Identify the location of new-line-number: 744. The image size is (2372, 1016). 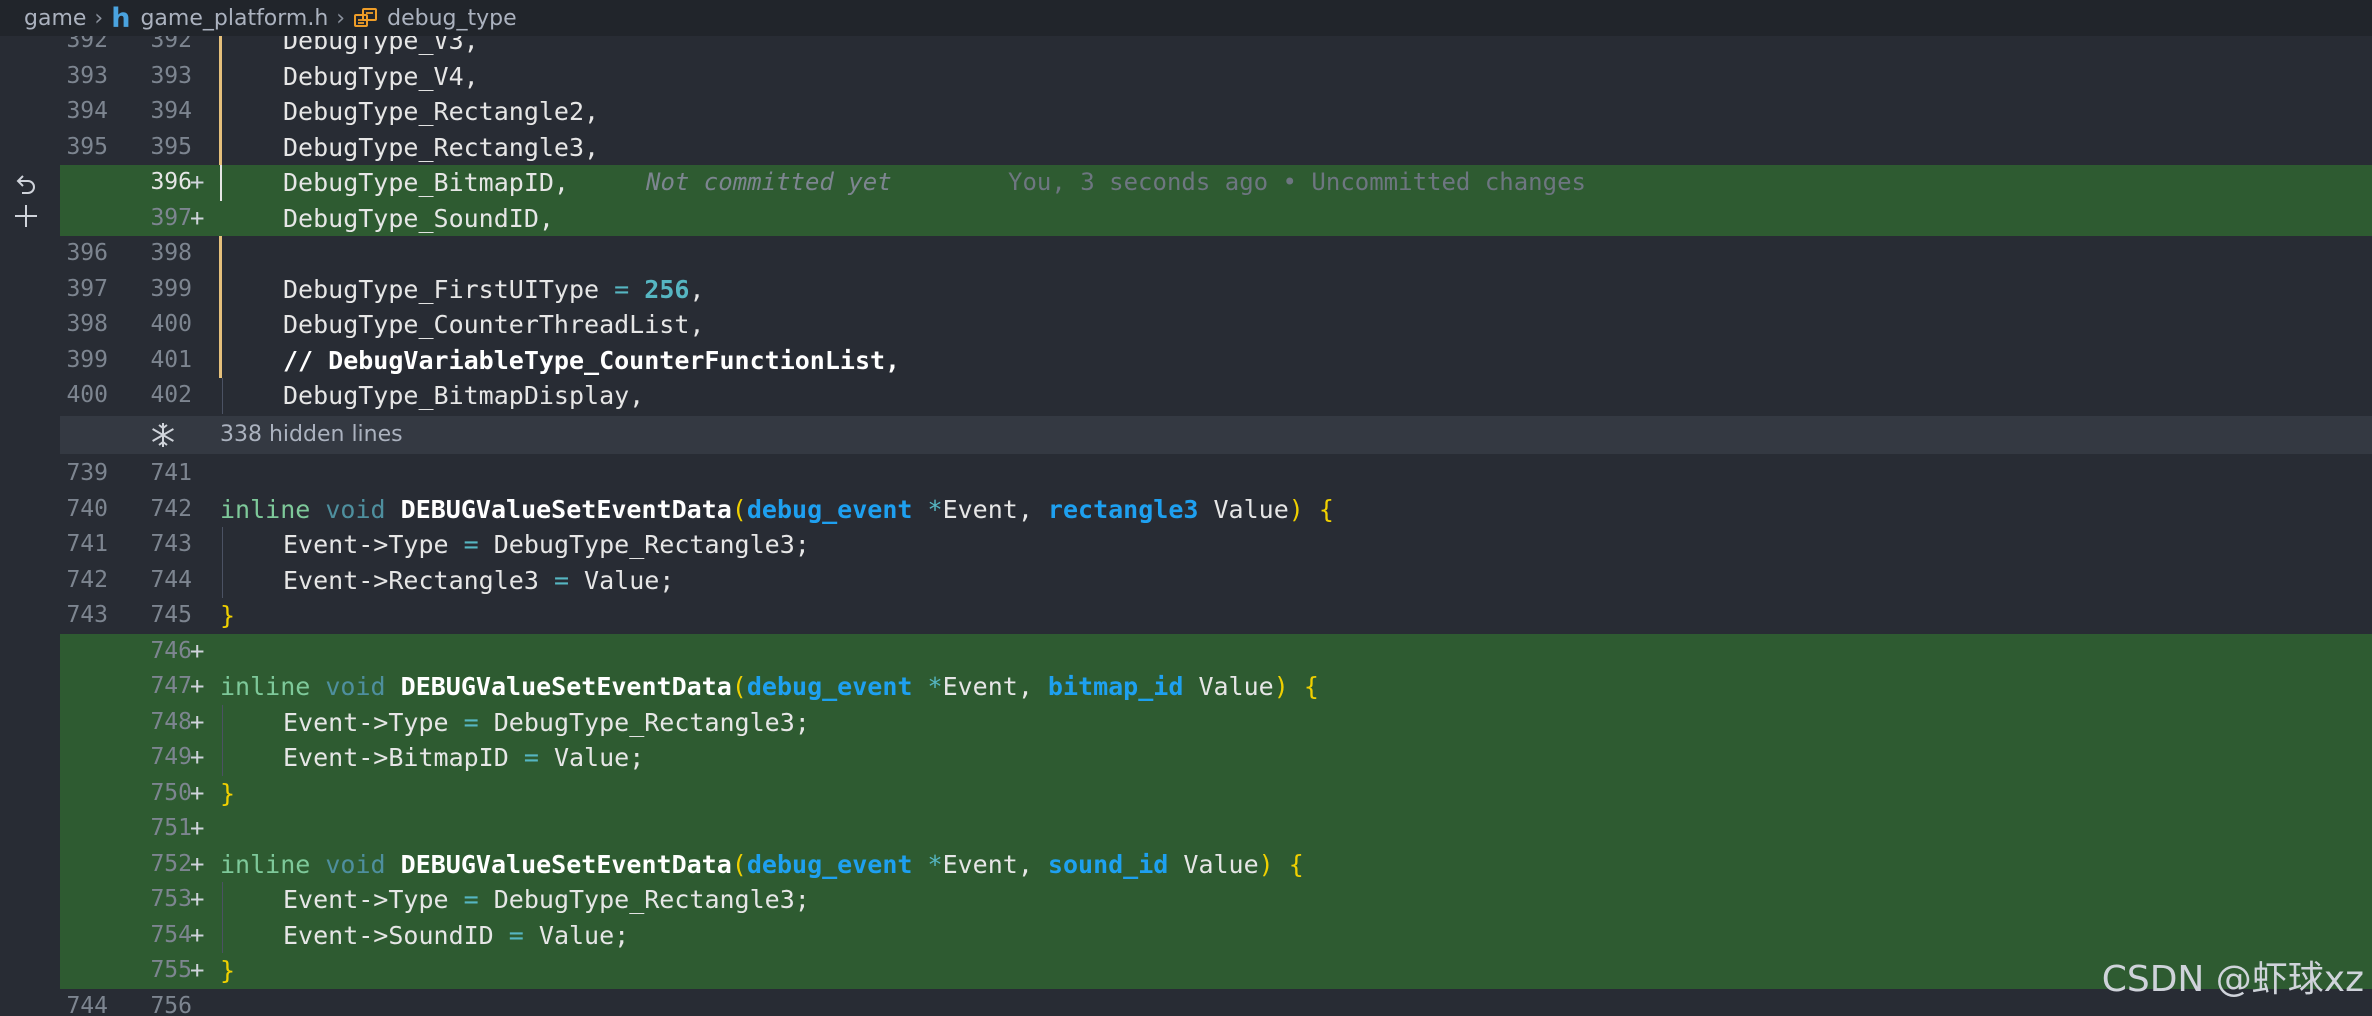
(171, 579).